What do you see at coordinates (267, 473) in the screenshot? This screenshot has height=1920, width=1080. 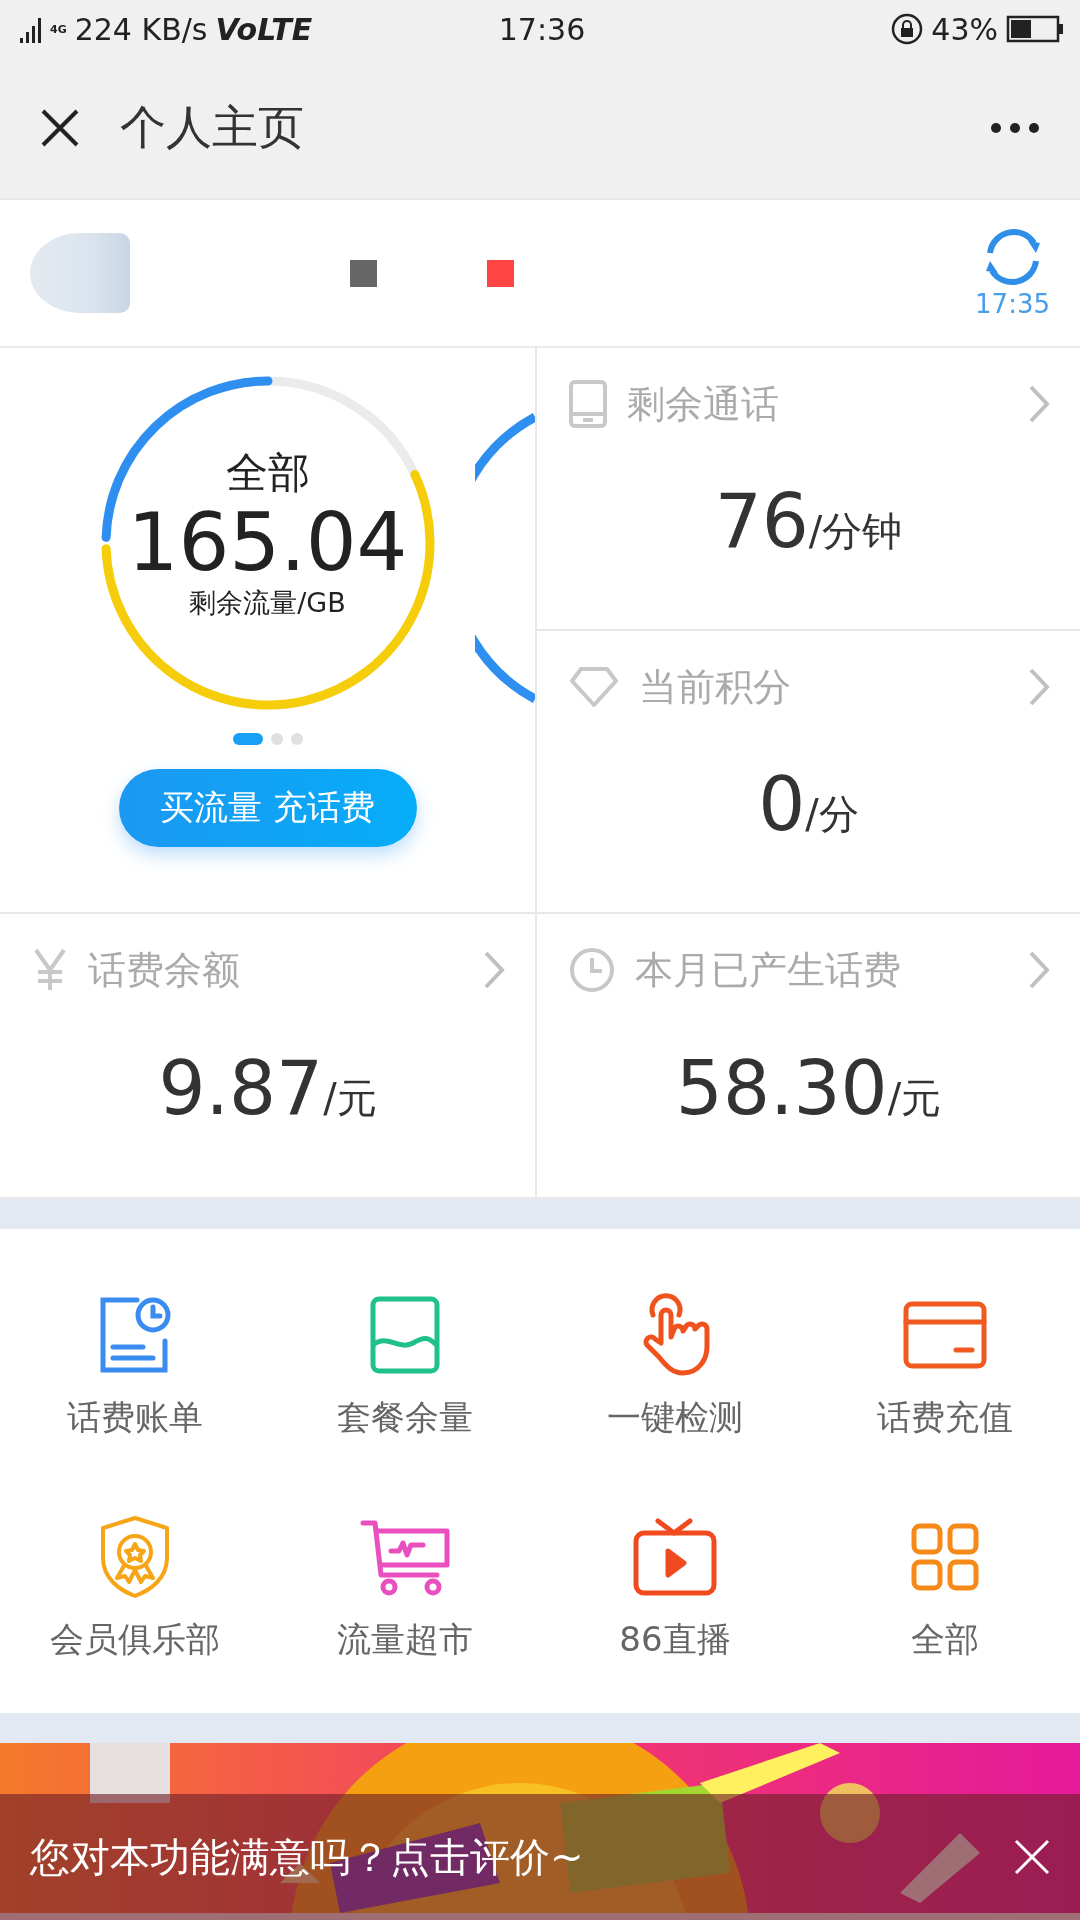 I see `data-label: 全部` at bounding box center [267, 473].